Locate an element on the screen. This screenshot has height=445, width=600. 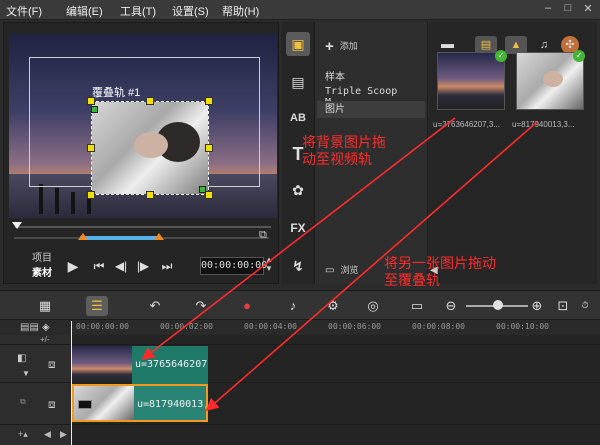
folder-pictures: 图片 is located at coordinates (371, 109).